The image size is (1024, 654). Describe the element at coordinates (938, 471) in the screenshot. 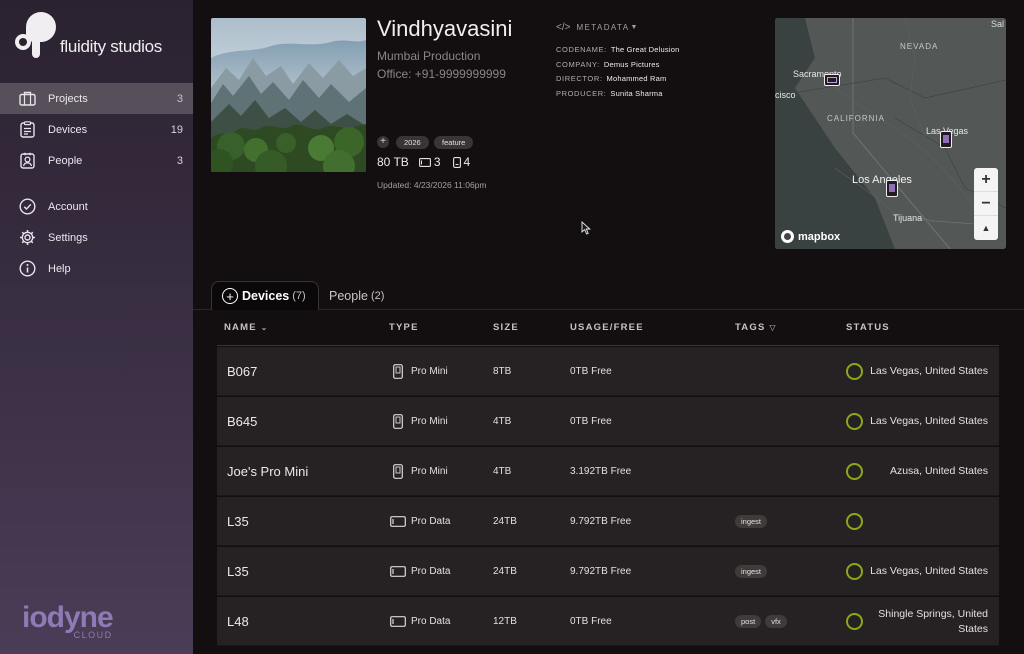

I see `device-location: Azusa, United States` at that location.